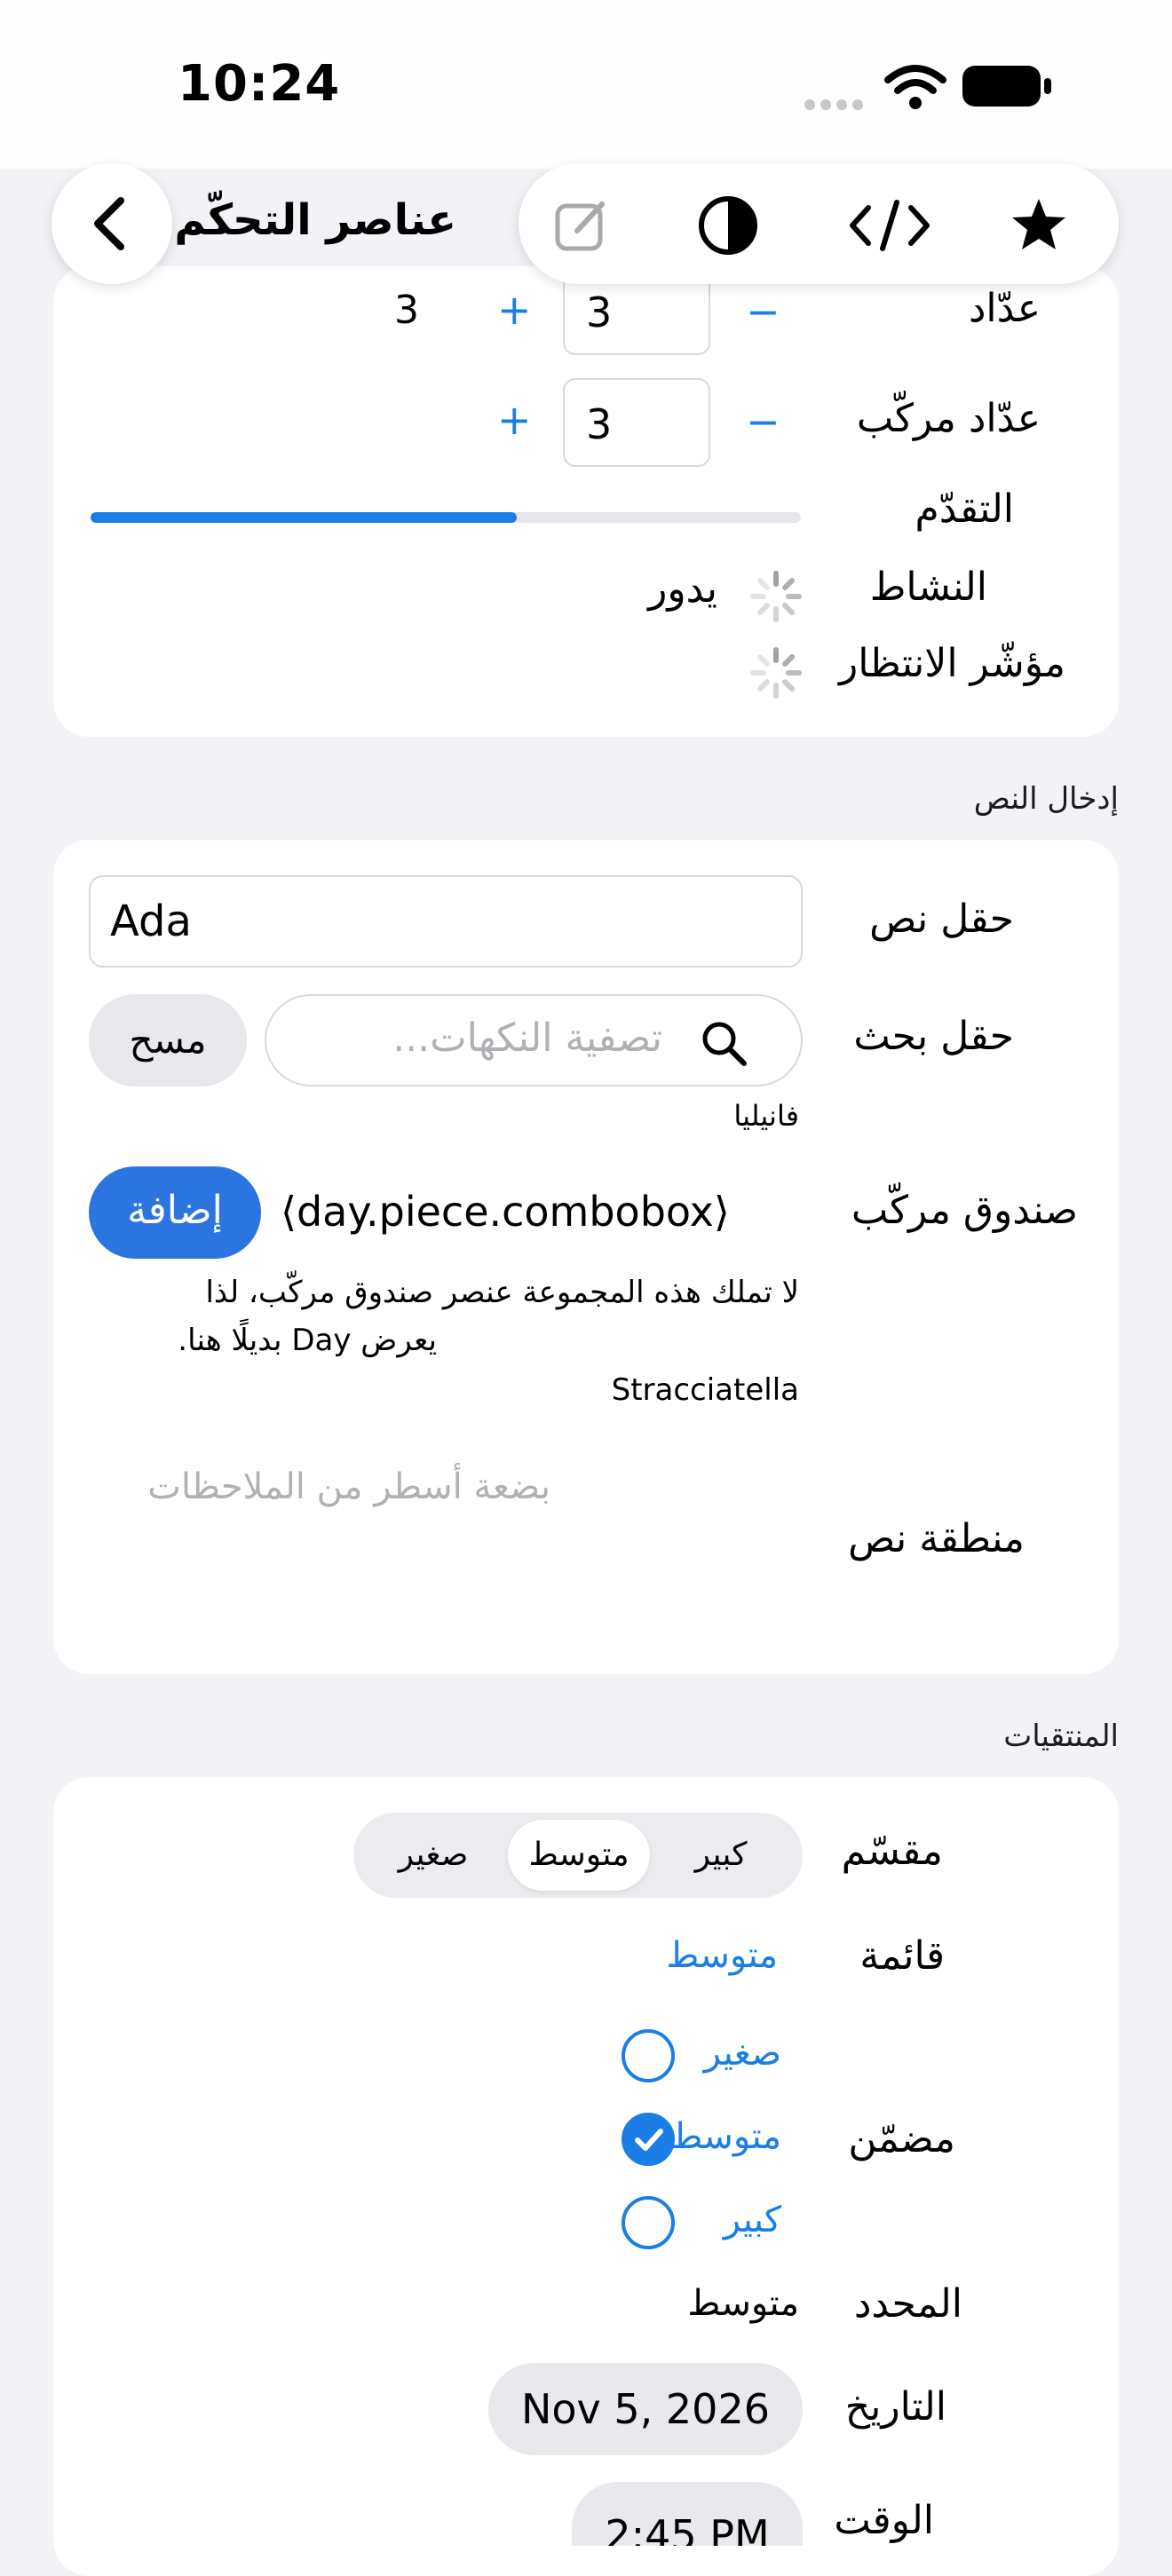 This screenshot has height=2576, width=1172. What do you see at coordinates (743, 2303) in the screenshot?
I see `selected-value: متوسط` at bounding box center [743, 2303].